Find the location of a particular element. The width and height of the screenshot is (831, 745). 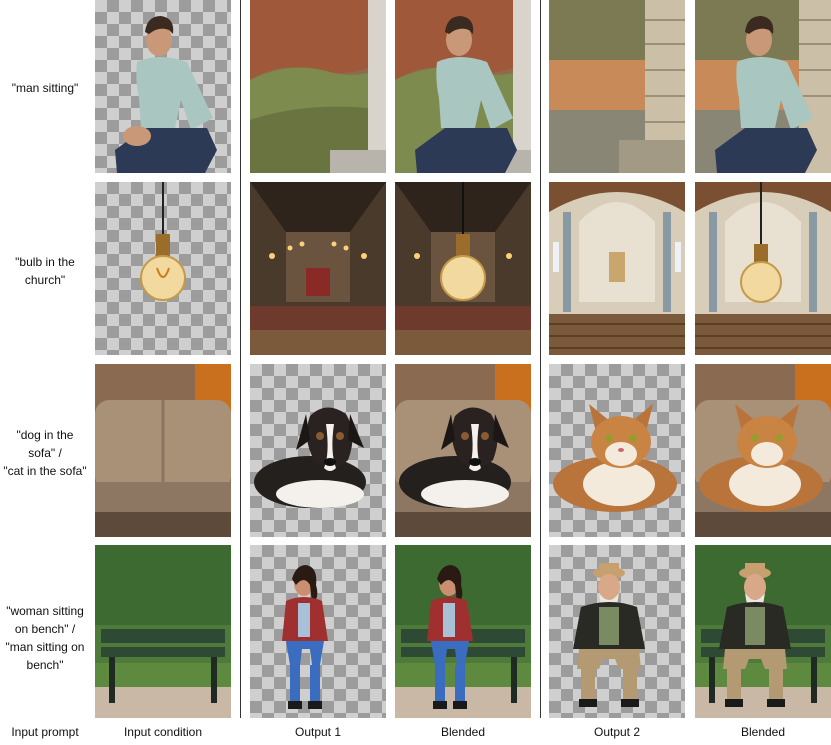

row3-blended2 is located at coordinates (763, 450).